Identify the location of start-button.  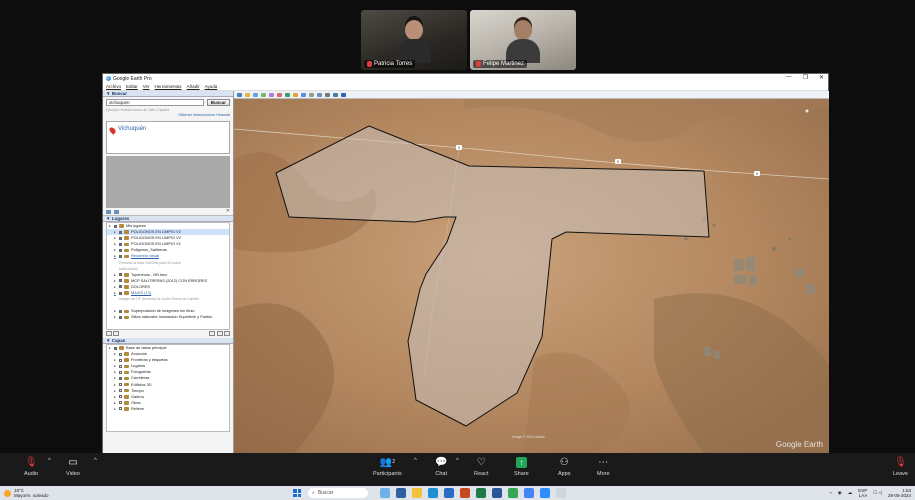
(297, 493).